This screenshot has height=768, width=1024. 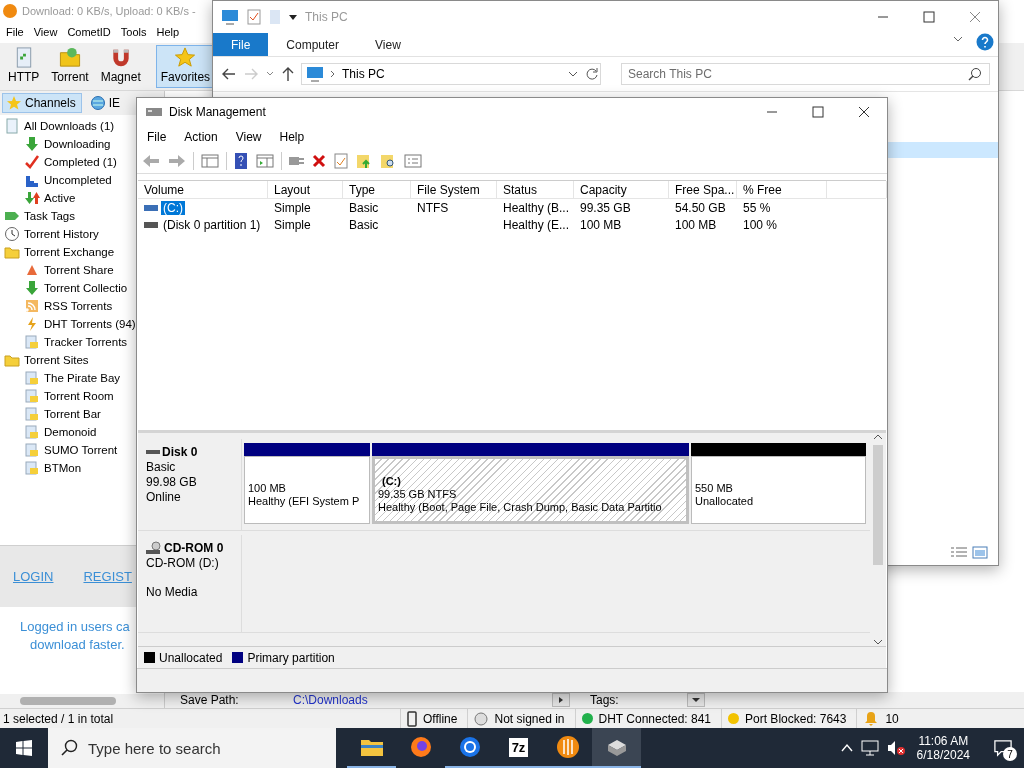 What do you see at coordinates (326, 17) in the screenshot?
I see `window-title: This PC` at bounding box center [326, 17].